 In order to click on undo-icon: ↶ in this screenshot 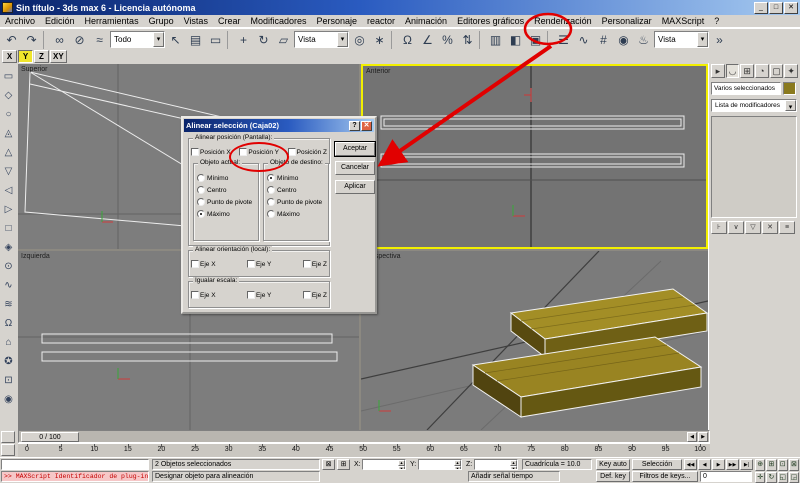, I will do `click(11, 39)`.